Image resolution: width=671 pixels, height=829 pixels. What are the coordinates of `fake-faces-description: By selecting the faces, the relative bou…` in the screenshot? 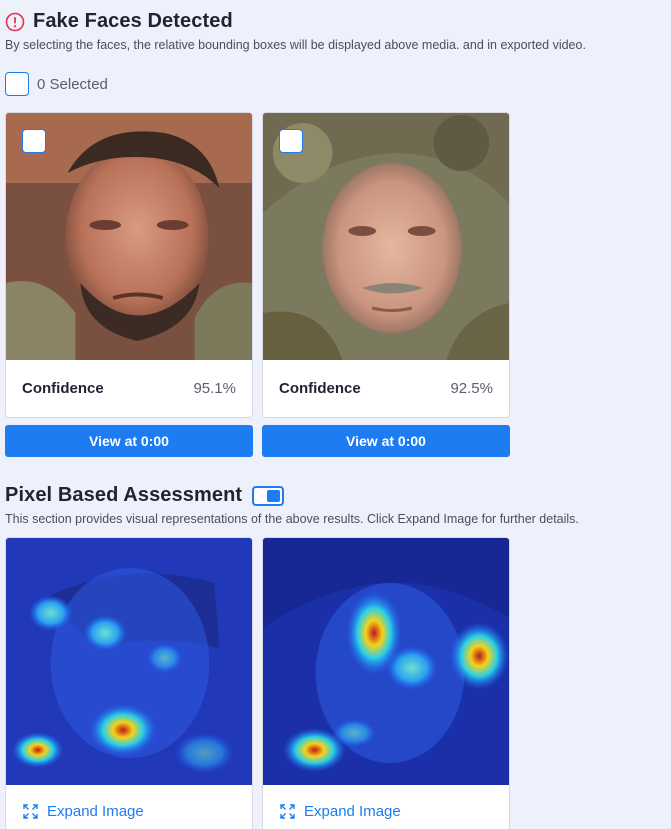 It's located at (295, 45).